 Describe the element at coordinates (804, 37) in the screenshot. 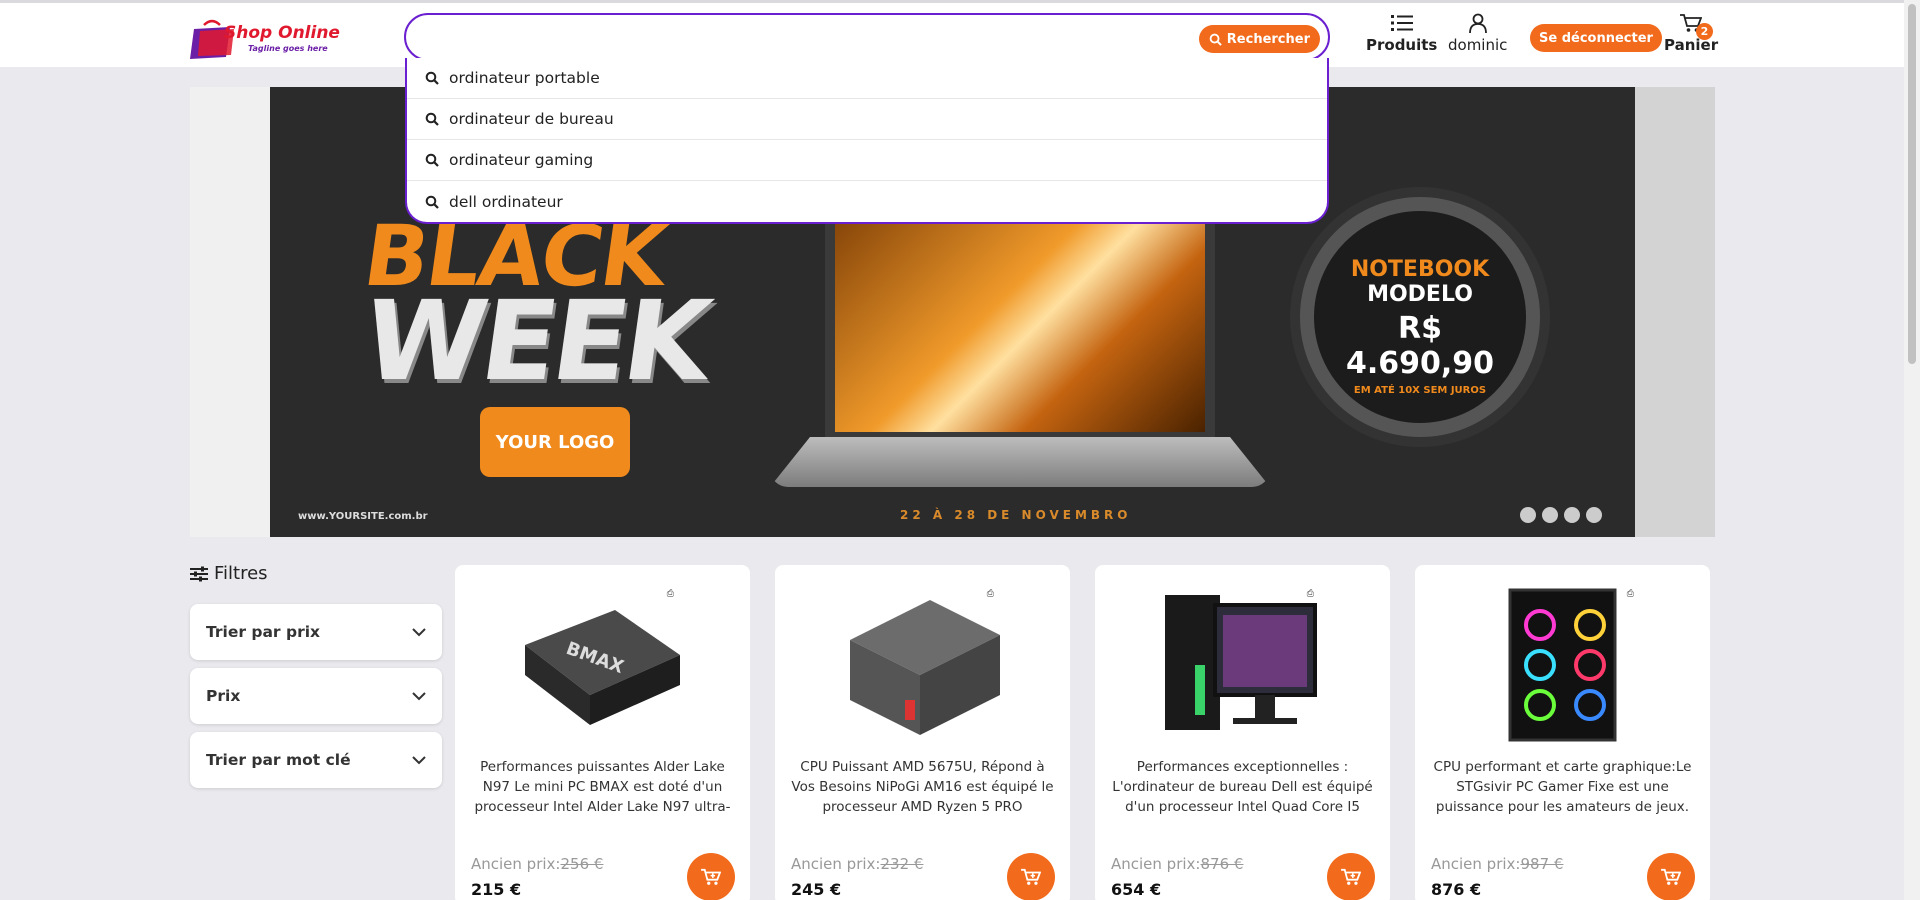

I see `search-input` at that location.